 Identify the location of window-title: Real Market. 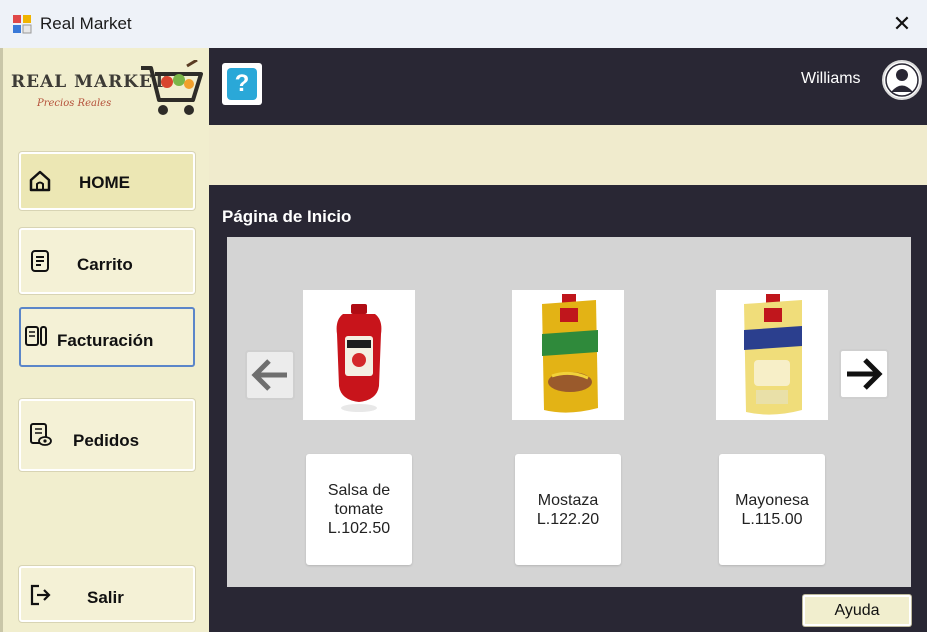
(86, 23).